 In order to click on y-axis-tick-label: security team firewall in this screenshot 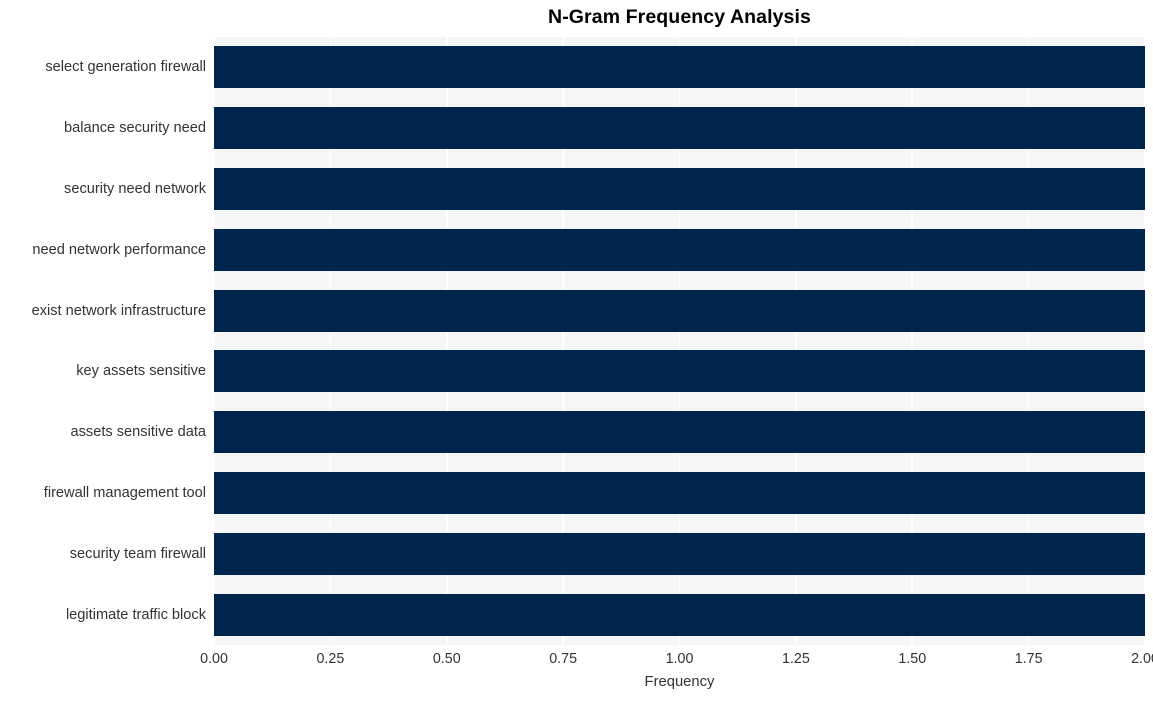, I will do `click(137, 553)`.